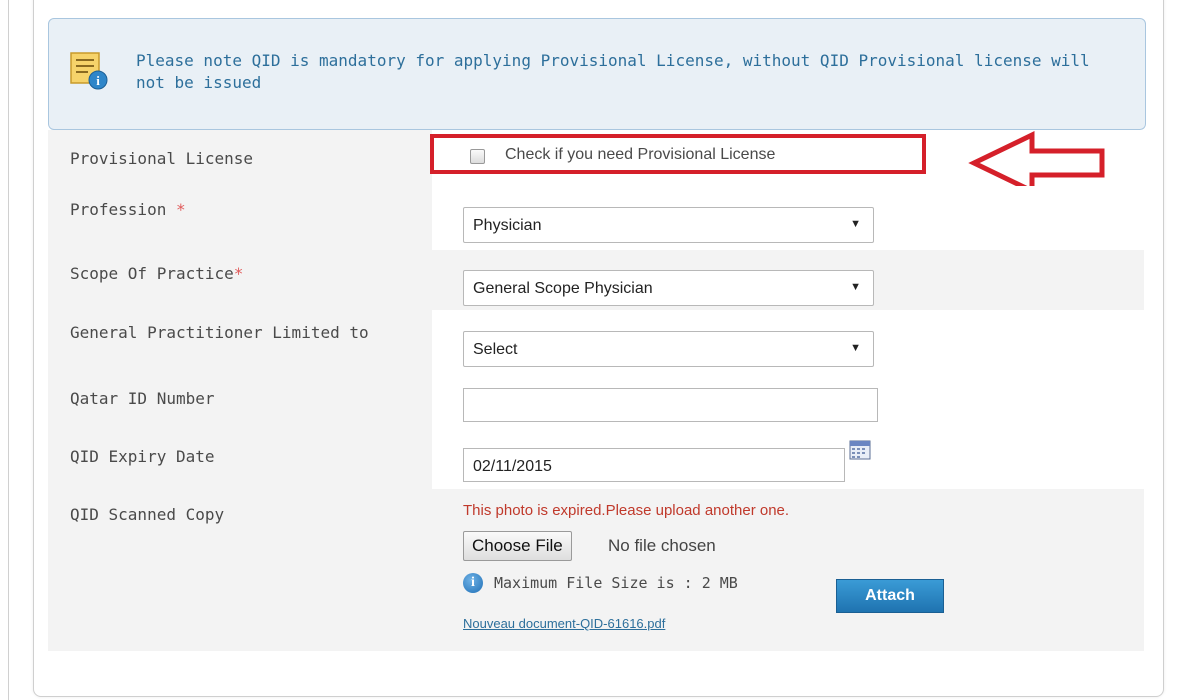 This screenshot has height=700, width=1186. What do you see at coordinates (668, 288) in the screenshot?
I see `scope-of-practice-select: General Scope Physician ▼` at bounding box center [668, 288].